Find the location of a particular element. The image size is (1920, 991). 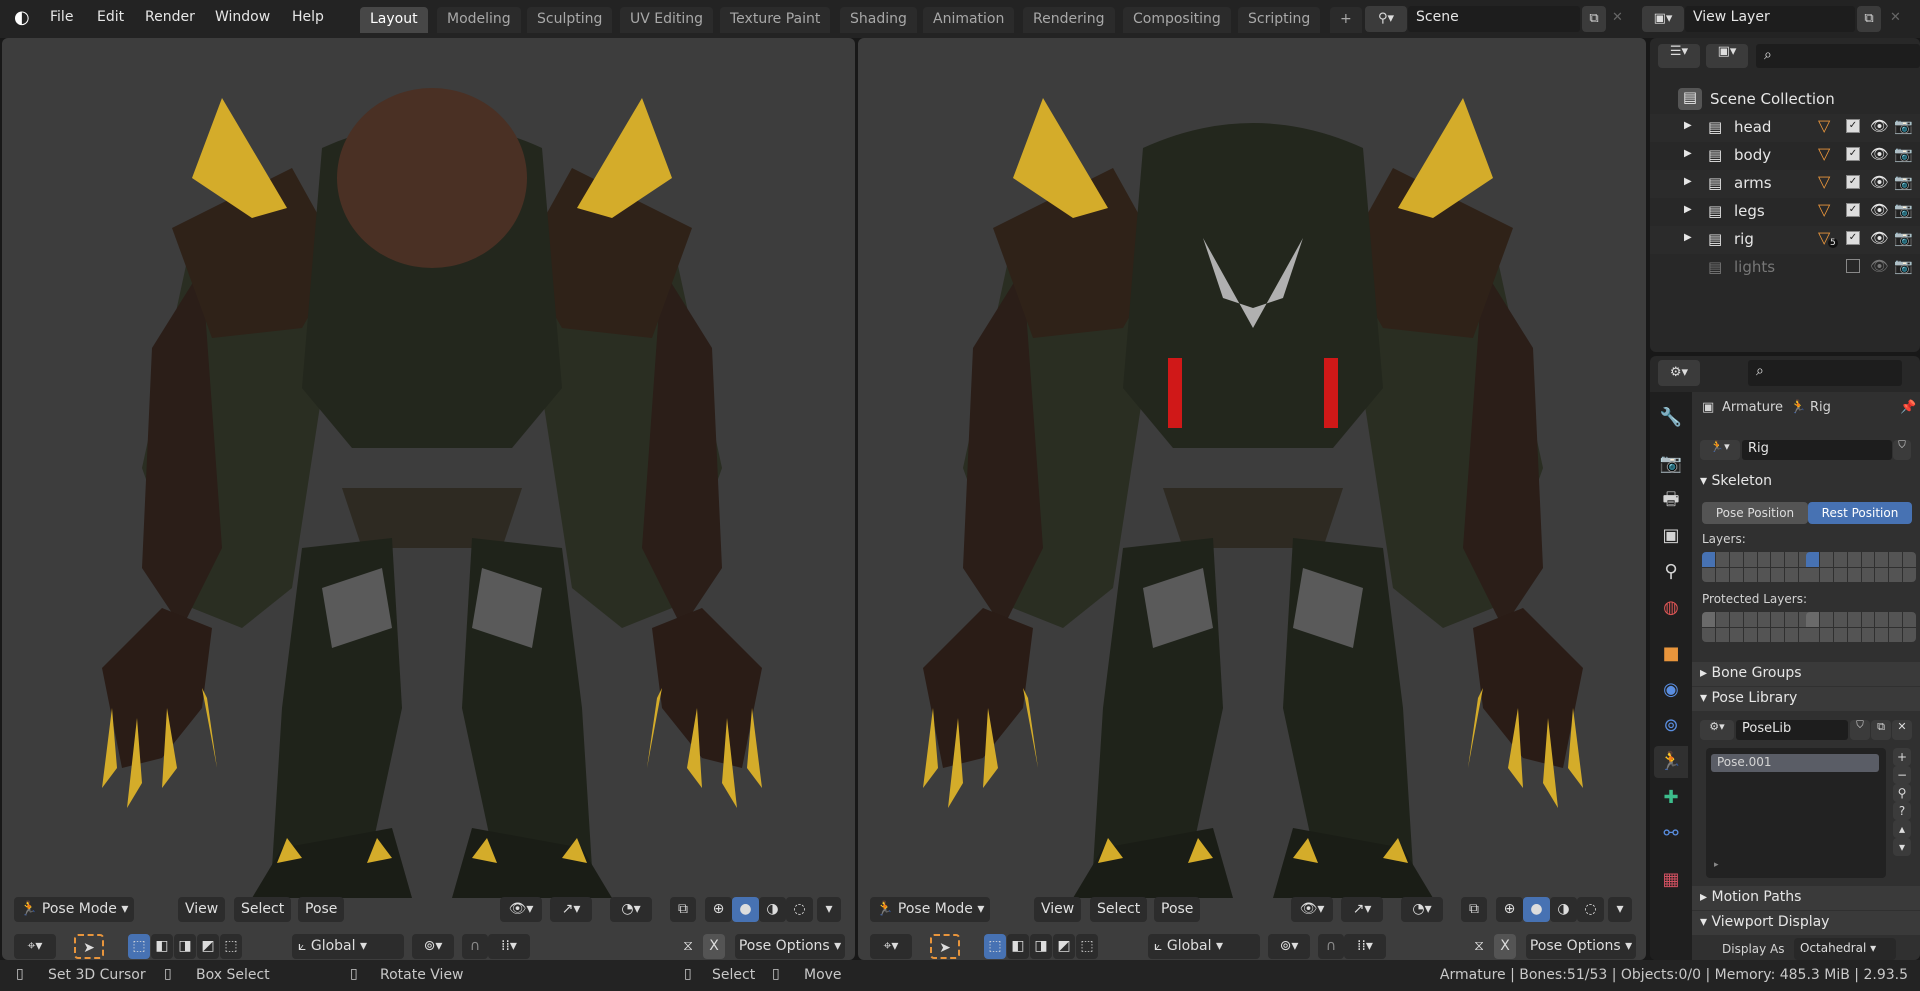

physics-tab-icon: ◉ is located at coordinates (1671, 690).